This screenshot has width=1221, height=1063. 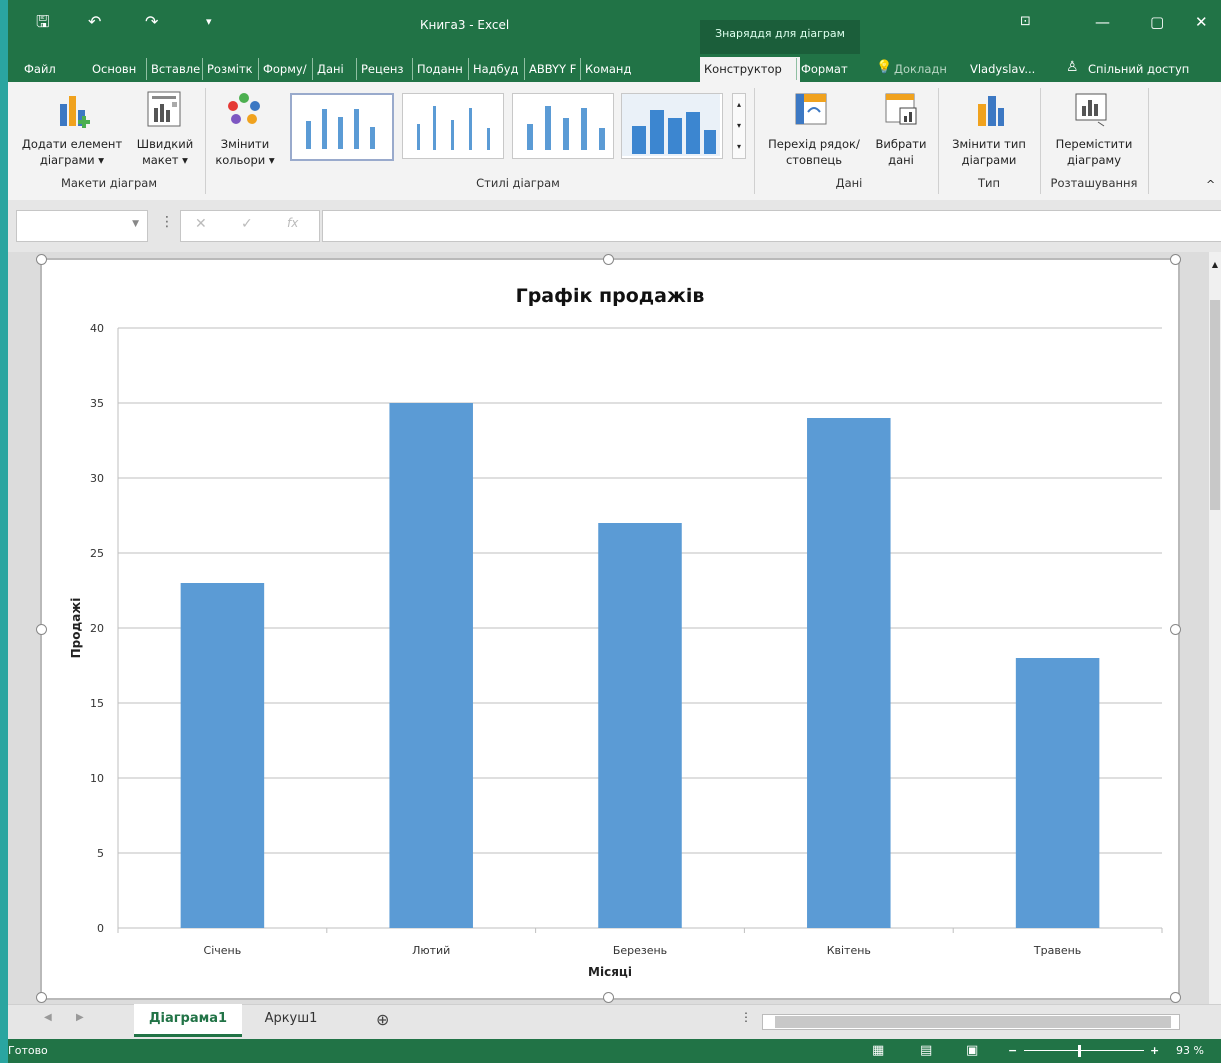 What do you see at coordinates (80, 1017) in the screenshot?
I see `next-sheet-icon: ▶` at bounding box center [80, 1017].